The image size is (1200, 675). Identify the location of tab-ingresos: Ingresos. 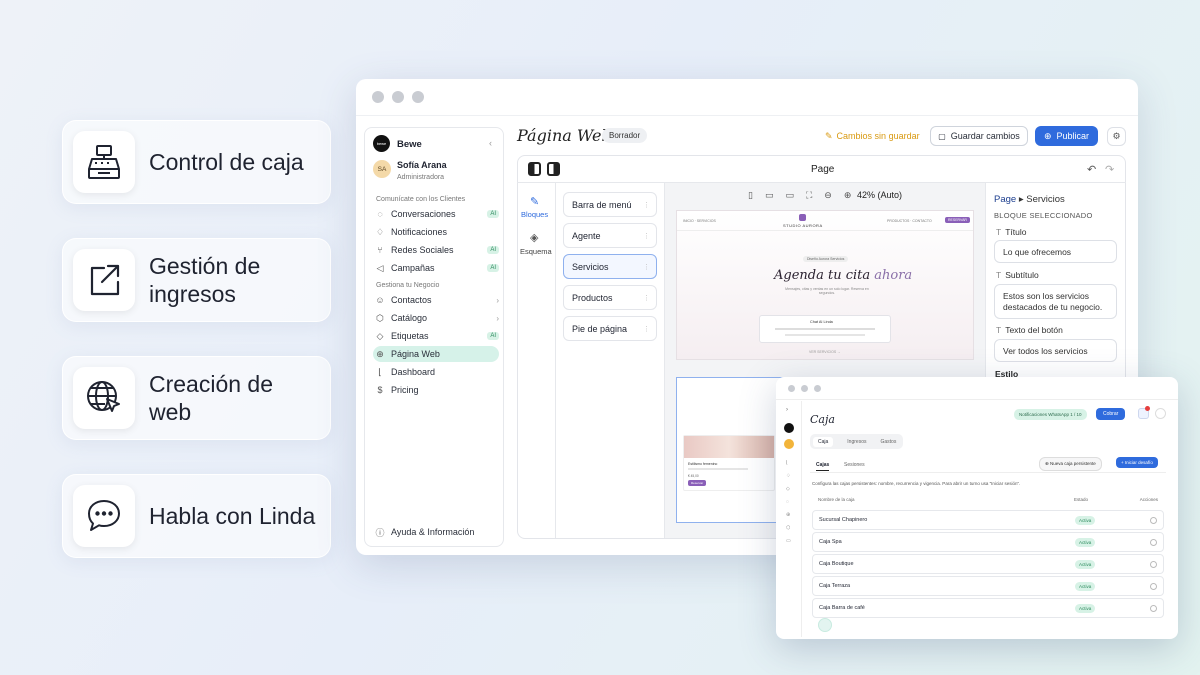
(856, 442).